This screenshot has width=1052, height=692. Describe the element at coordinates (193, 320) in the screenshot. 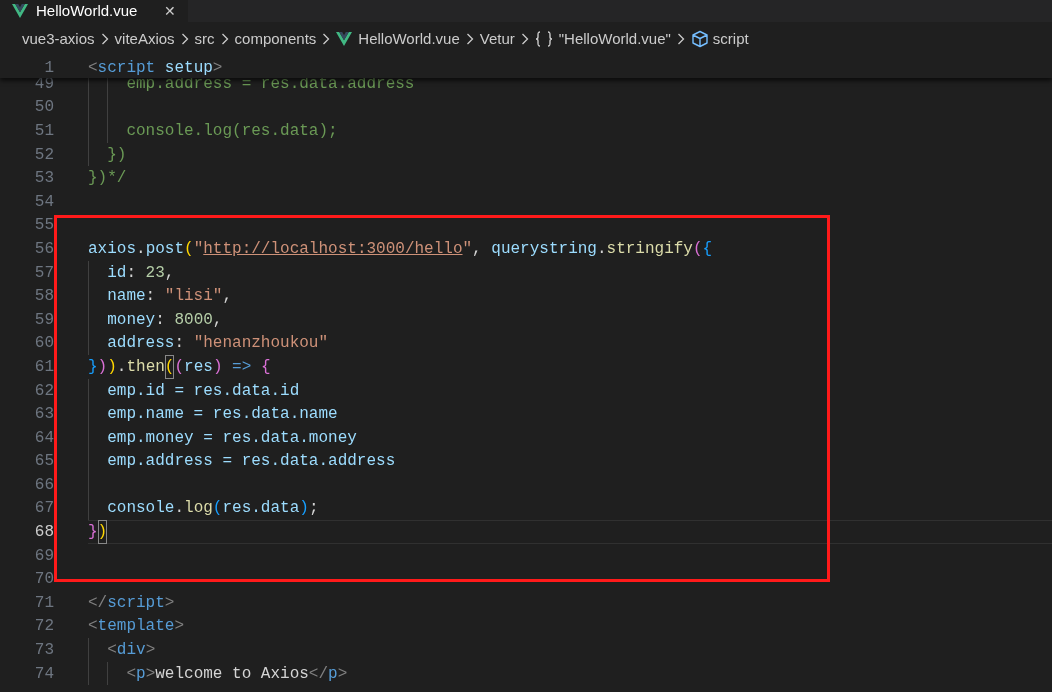

I see `code-token: 8000` at that location.